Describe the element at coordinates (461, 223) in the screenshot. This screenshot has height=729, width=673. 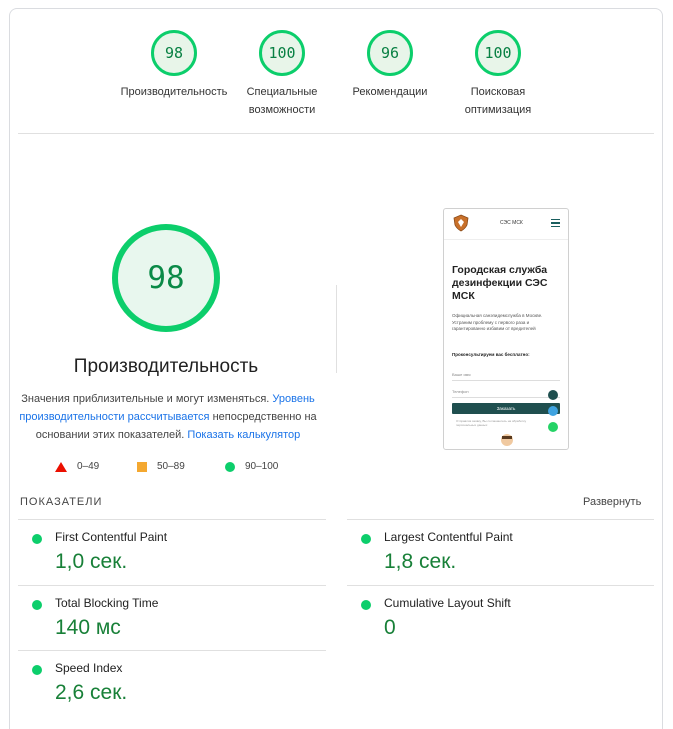
I see `shield-logo-icon` at that location.